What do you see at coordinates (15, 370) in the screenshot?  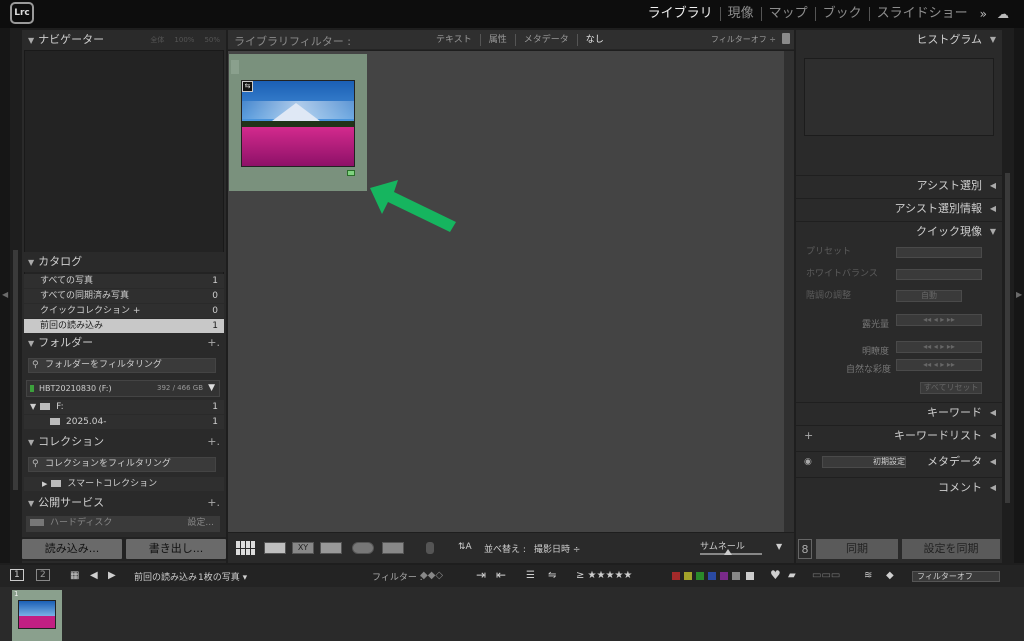 I see `left-scroll-thumb` at bounding box center [15, 370].